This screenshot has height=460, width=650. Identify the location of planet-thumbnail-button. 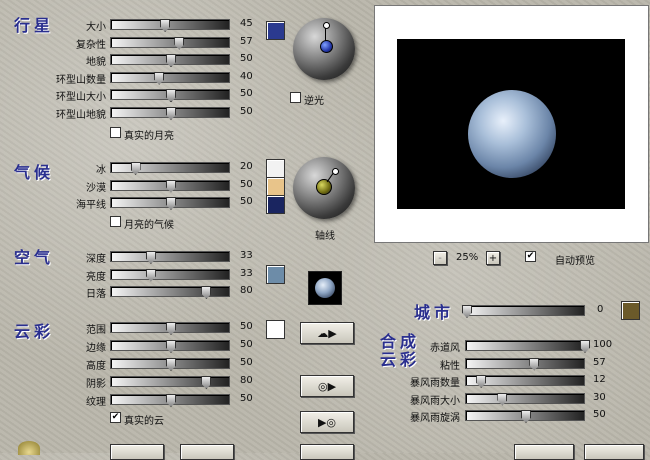
(325, 288).